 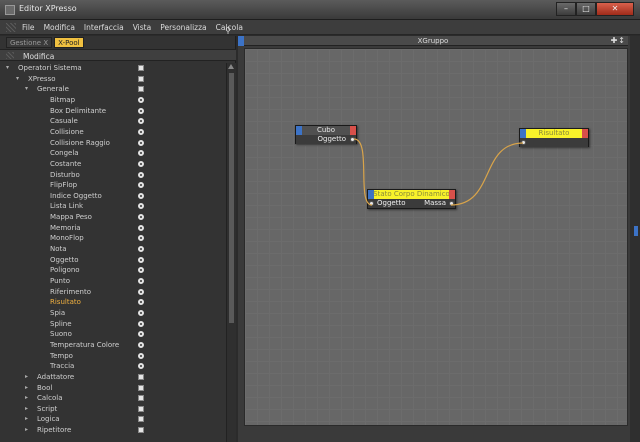 I want to click on xgroup-header: XGruppo ✚↕, so click(x=433, y=41).